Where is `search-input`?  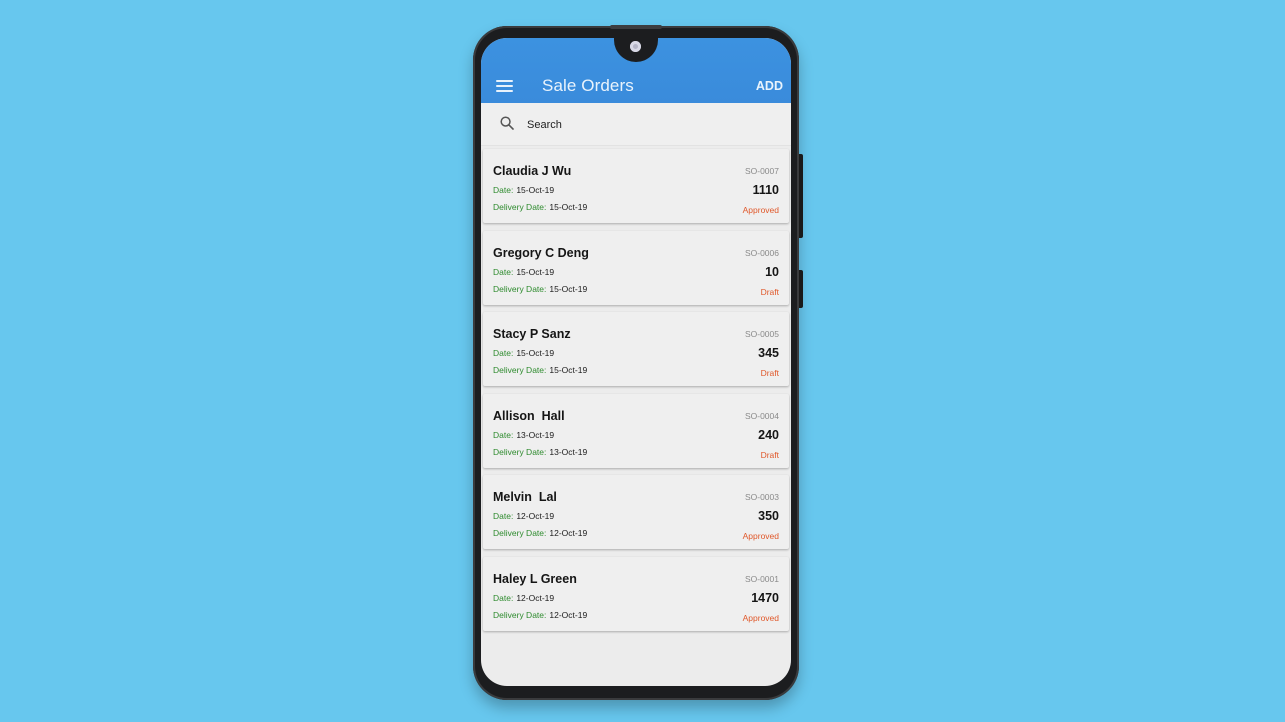 search-input is located at coordinates (652, 125).